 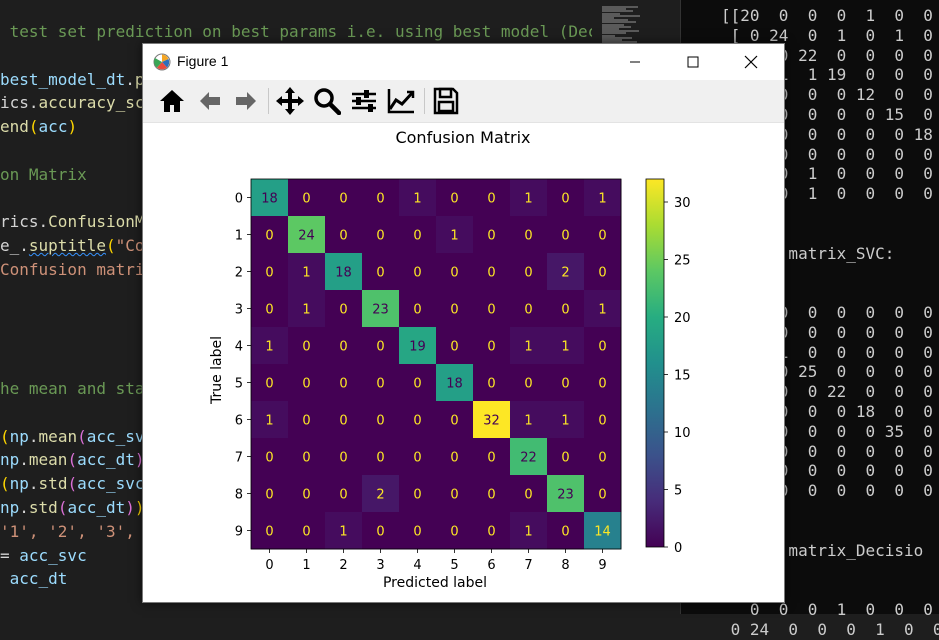 What do you see at coordinates (43, 556) in the screenshot?
I see `code-line: = acc_svc` at bounding box center [43, 556].